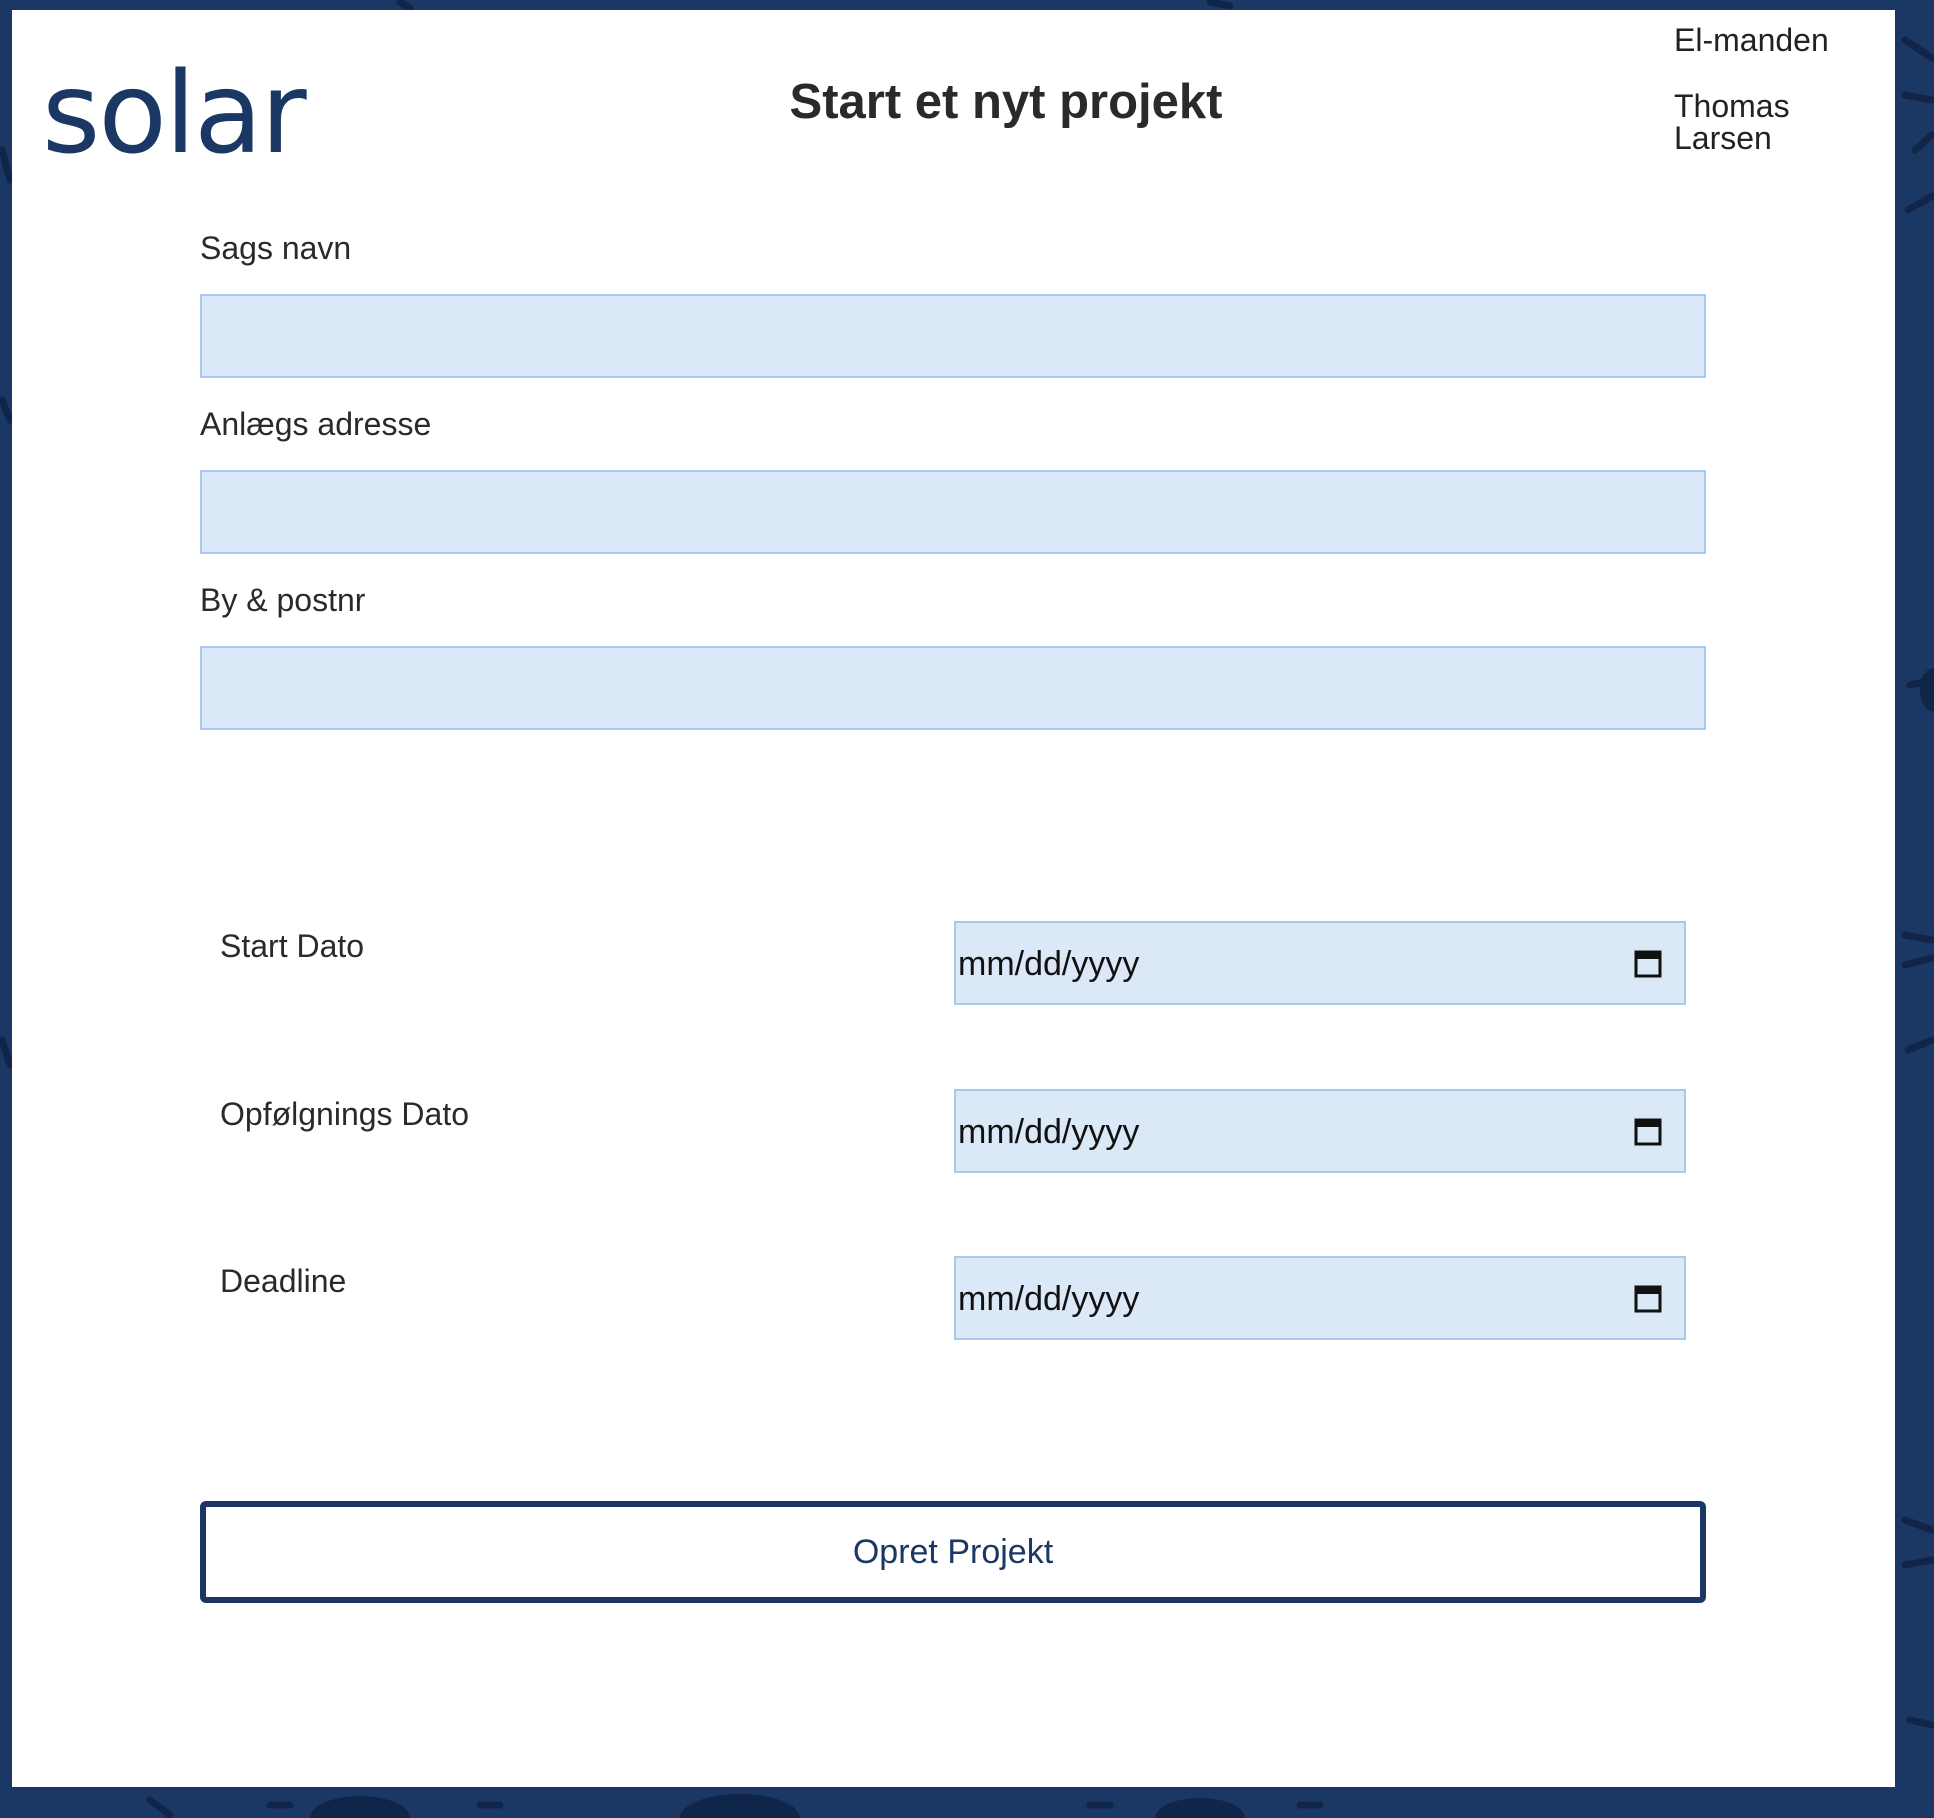 The height and width of the screenshot is (1818, 1934). I want to click on create-project-button: Opret Projekt, so click(953, 1552).